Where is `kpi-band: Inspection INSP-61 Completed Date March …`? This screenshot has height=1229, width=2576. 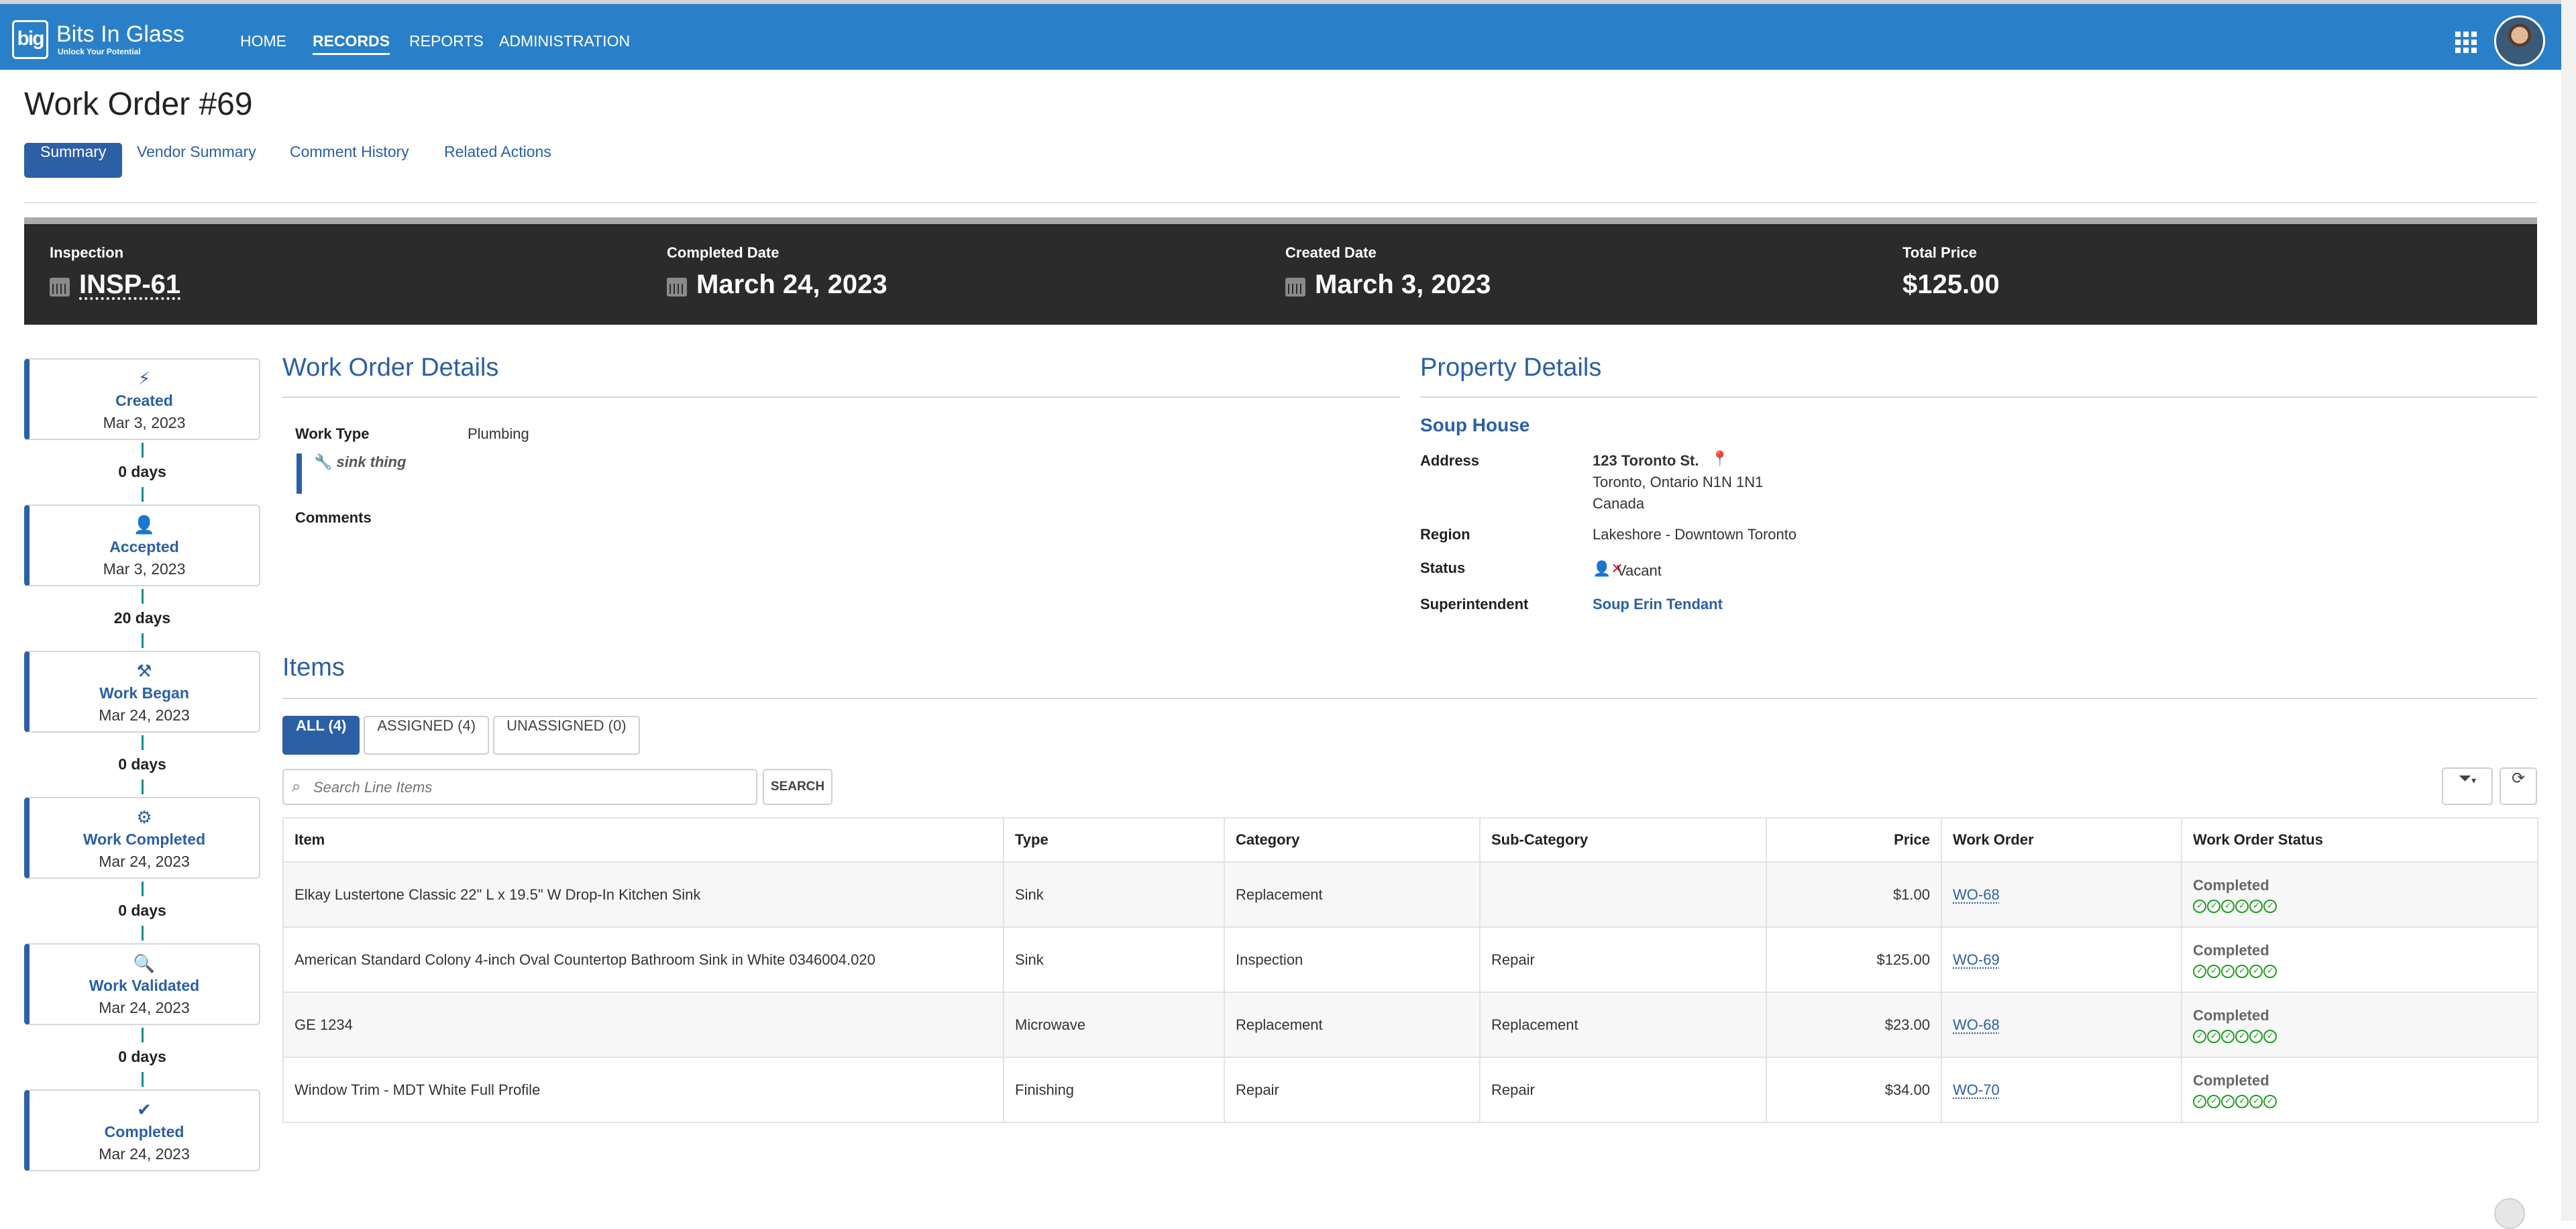
kpi-band: Inspection INSP-61 Completed Date March … is located at coordinates (1280, 274).